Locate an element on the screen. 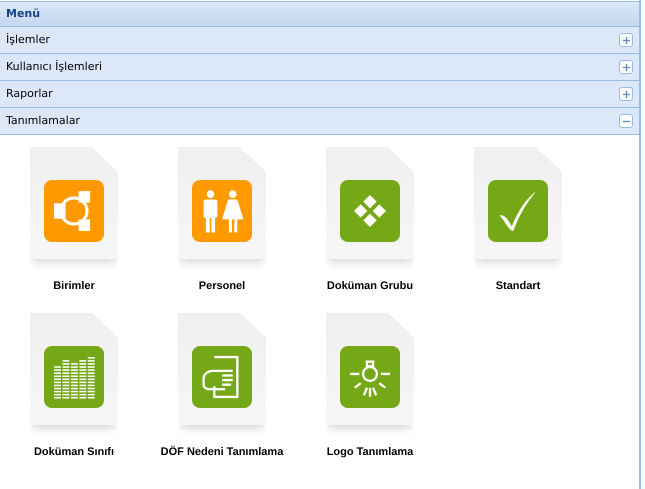 The width and height of the screenshot is (645, 489). collapse-icon is located at coordinates (626, 121).